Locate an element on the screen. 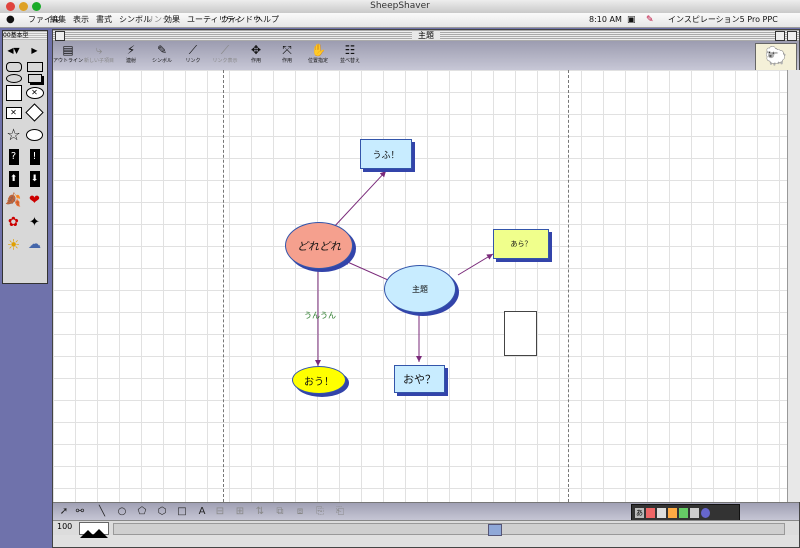  sun-icon: ☀ is located at coordinates (13, 244).